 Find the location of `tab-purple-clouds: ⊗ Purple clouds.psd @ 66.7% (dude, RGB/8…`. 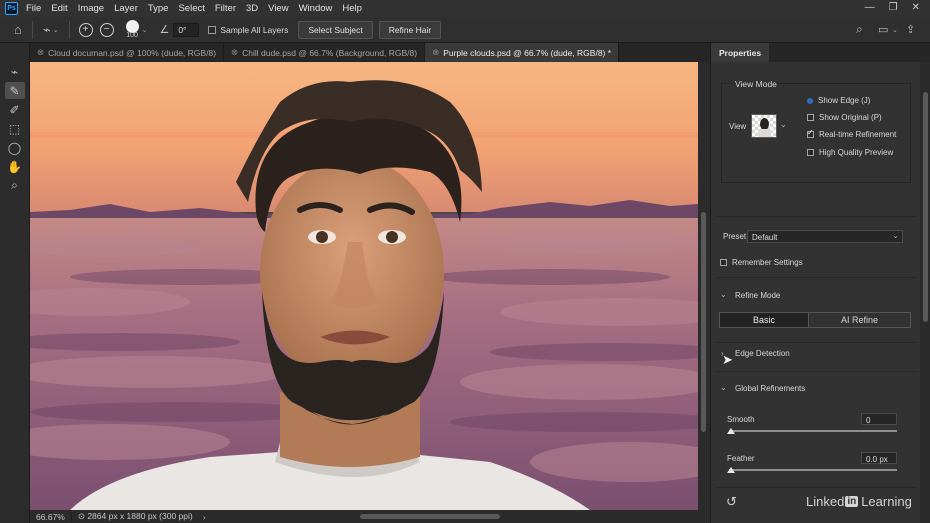

tab-purple-clouds: ⊗ Purple clouds.psd @ 66.7% (dude, RGB/8… is located at coordinates (522, 52).